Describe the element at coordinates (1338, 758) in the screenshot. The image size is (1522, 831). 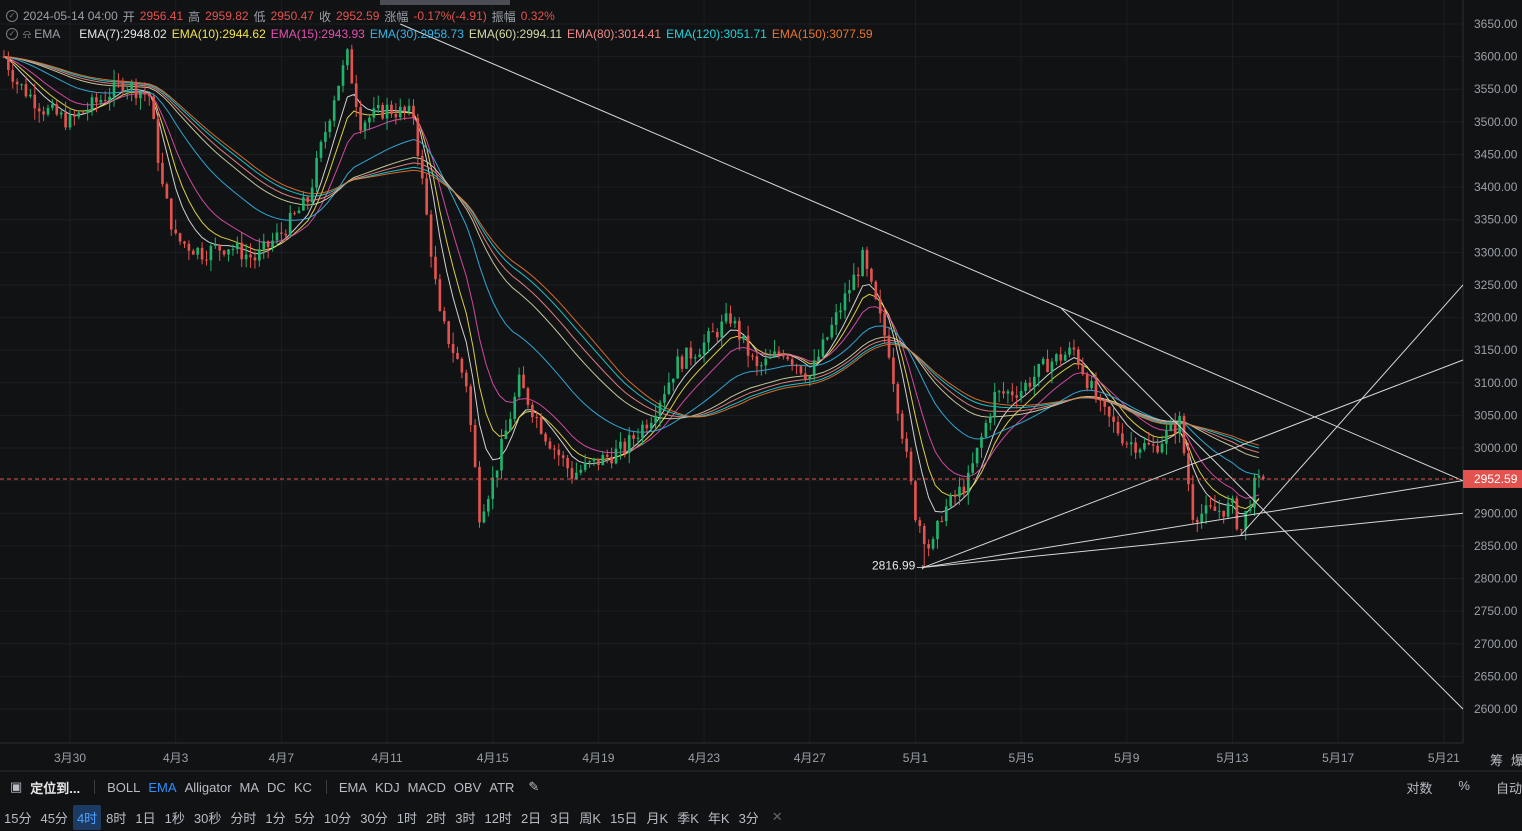
I see `x-tick-label: 5月17` at that location.